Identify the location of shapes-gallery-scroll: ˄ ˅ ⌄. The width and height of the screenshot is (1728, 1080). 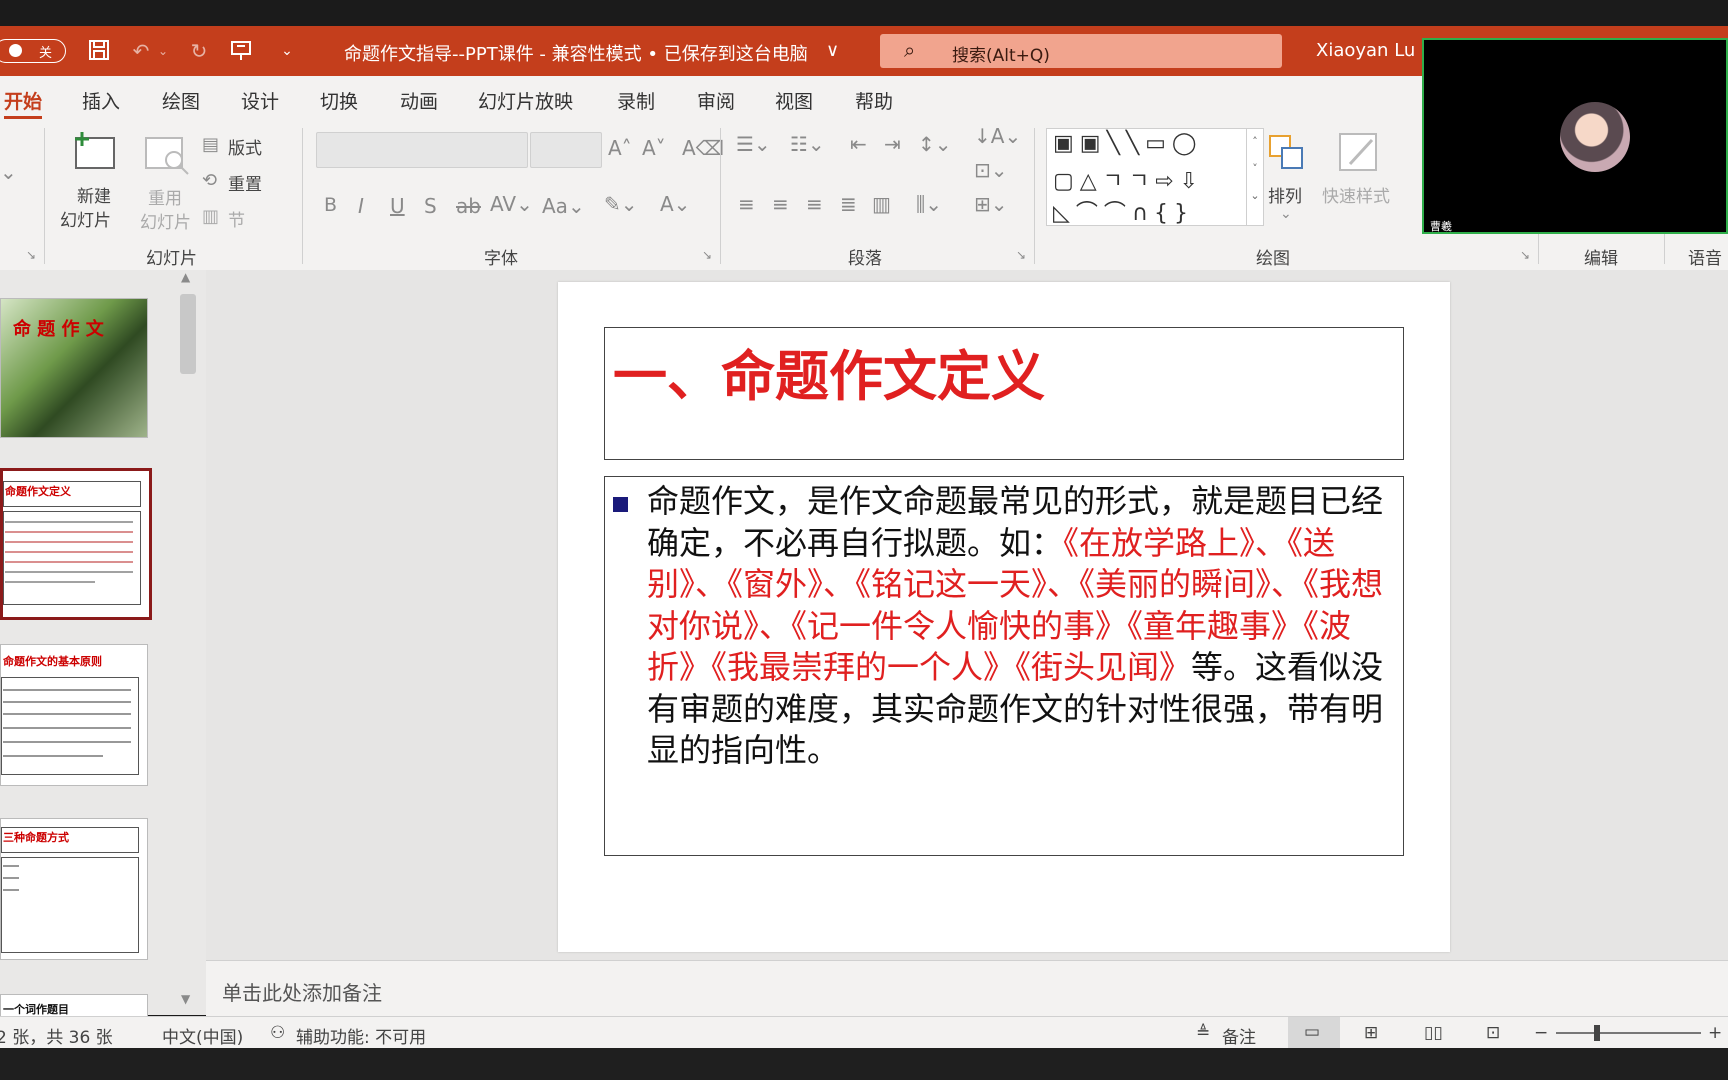
(1255, 177).